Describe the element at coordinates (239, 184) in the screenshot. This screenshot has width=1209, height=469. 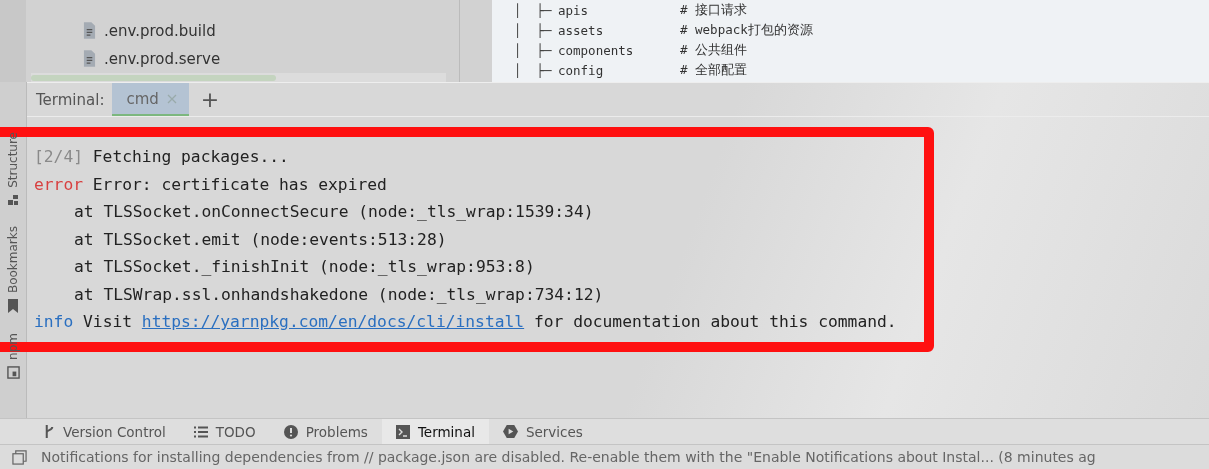
I see `terminal-text: Error: certificate has expired` at that location.